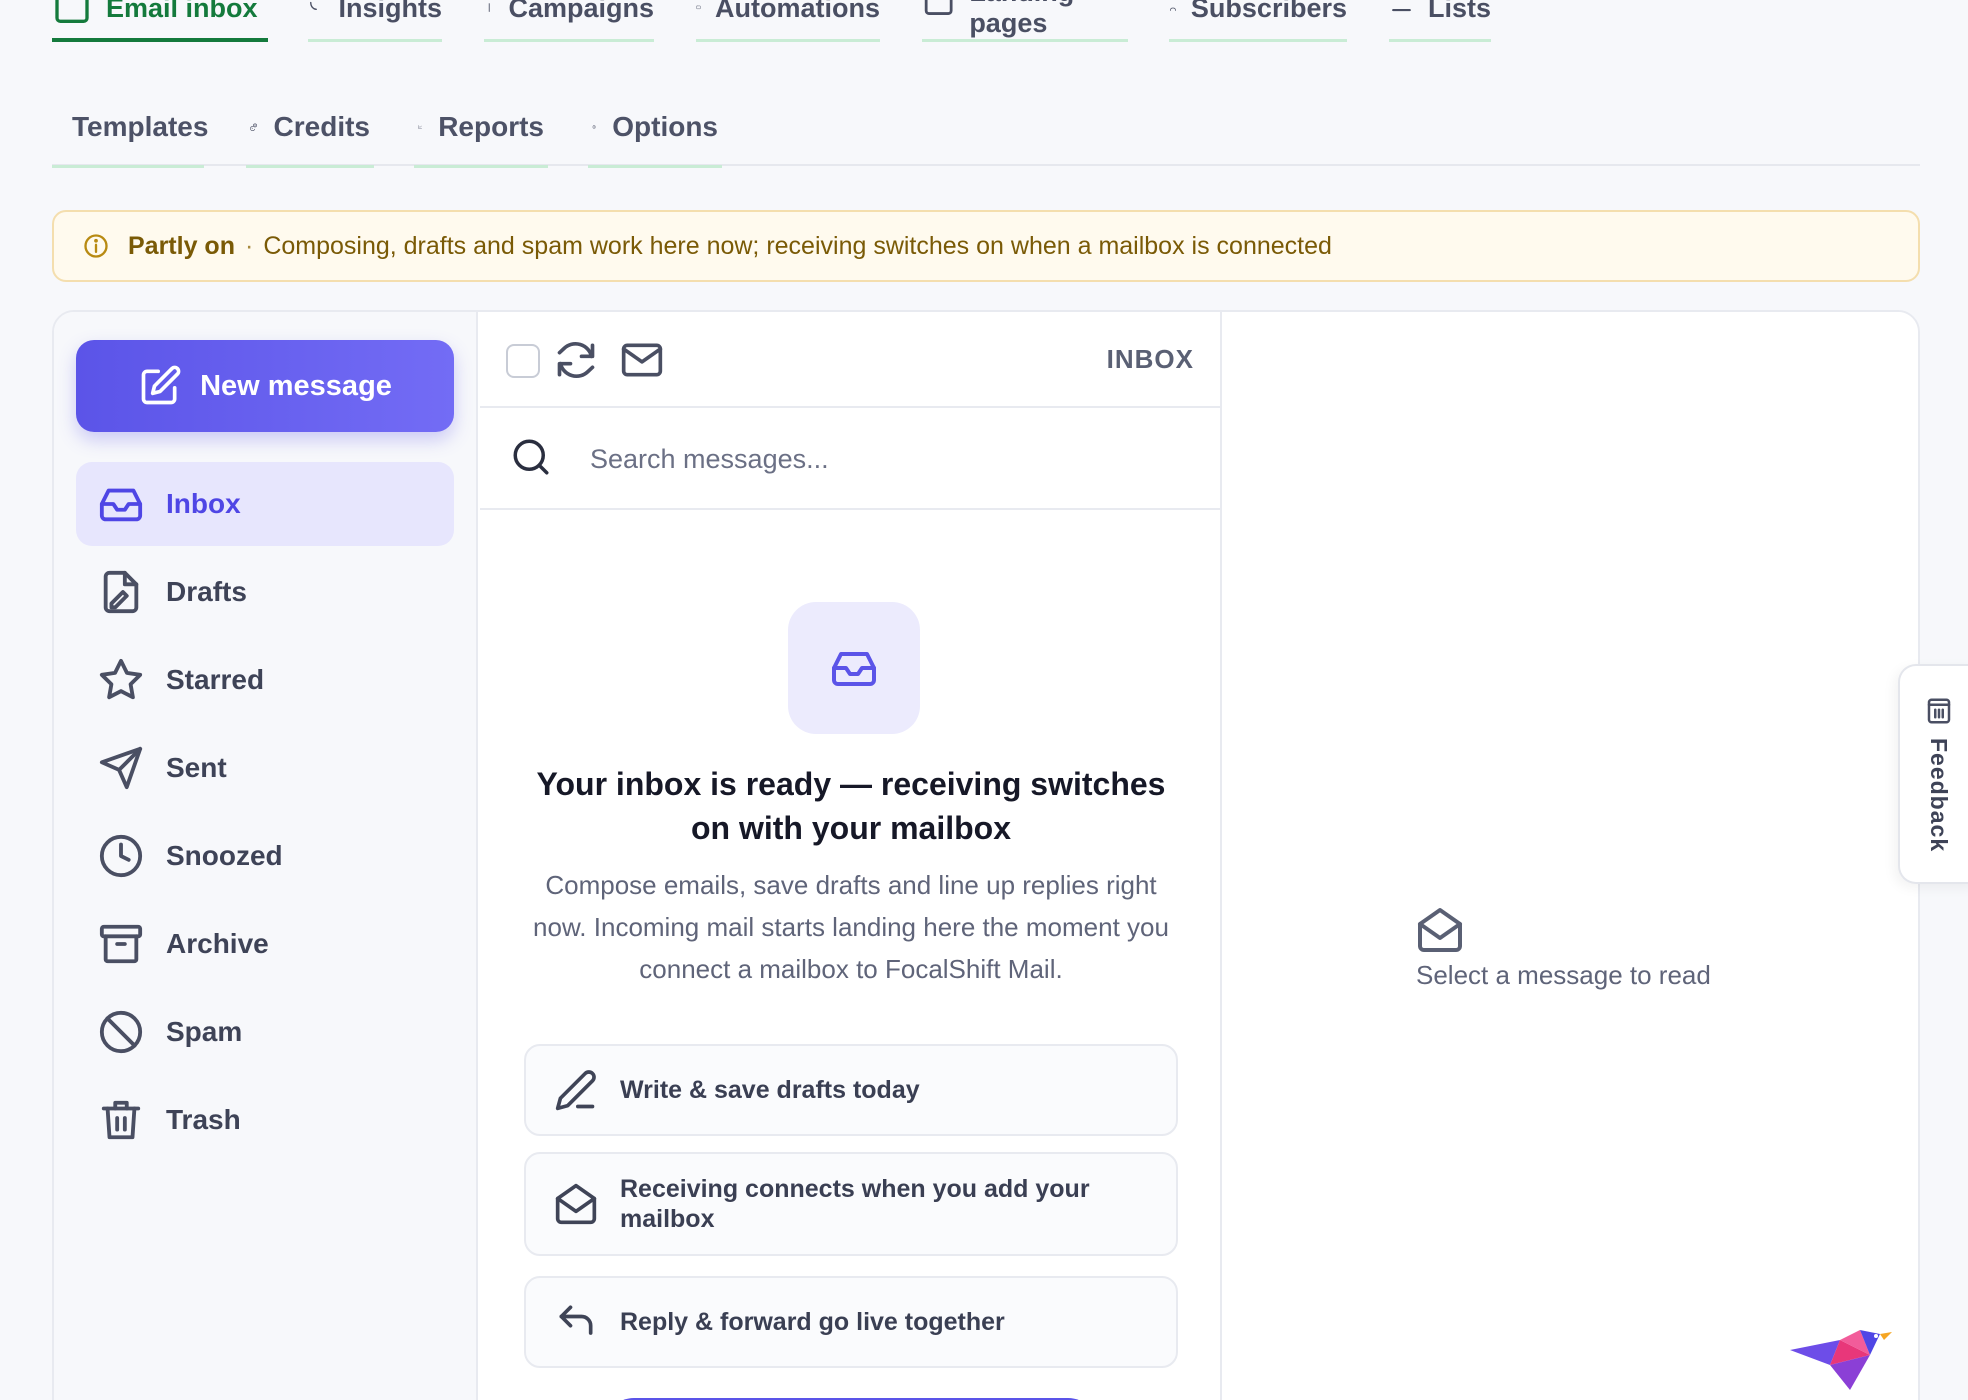 The width and height of the screenshot is (1968, 1400). Describe the element at coordinates (265, 680) in the screenshot. I see `sidebar-item-starred: Starred` at that location.